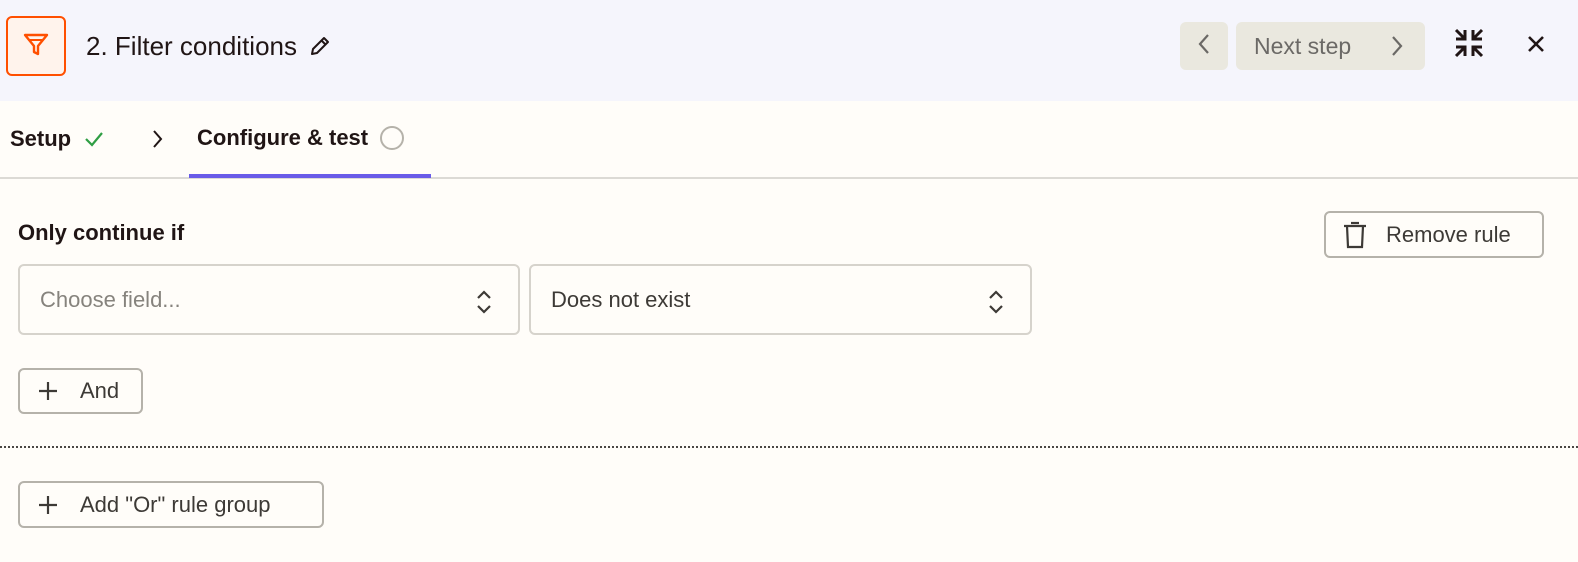  I want to click on next-step-button: Next step, so click(1330, 46).